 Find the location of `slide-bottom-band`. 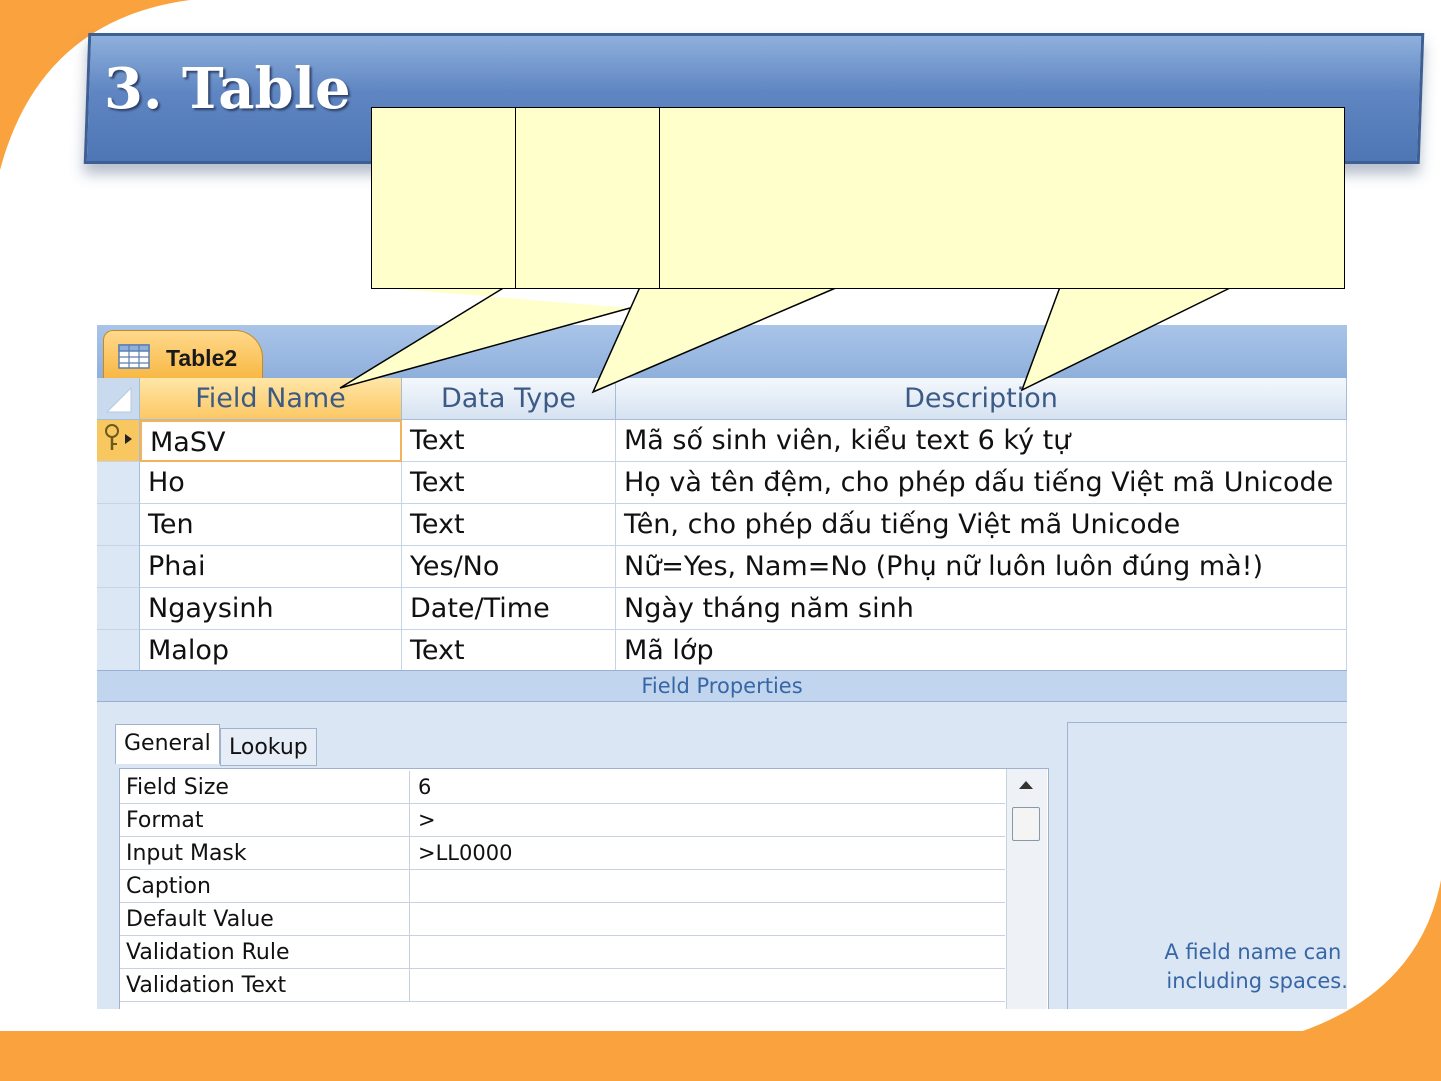

slide-bottom-band is located at coordinates (720, 1056).